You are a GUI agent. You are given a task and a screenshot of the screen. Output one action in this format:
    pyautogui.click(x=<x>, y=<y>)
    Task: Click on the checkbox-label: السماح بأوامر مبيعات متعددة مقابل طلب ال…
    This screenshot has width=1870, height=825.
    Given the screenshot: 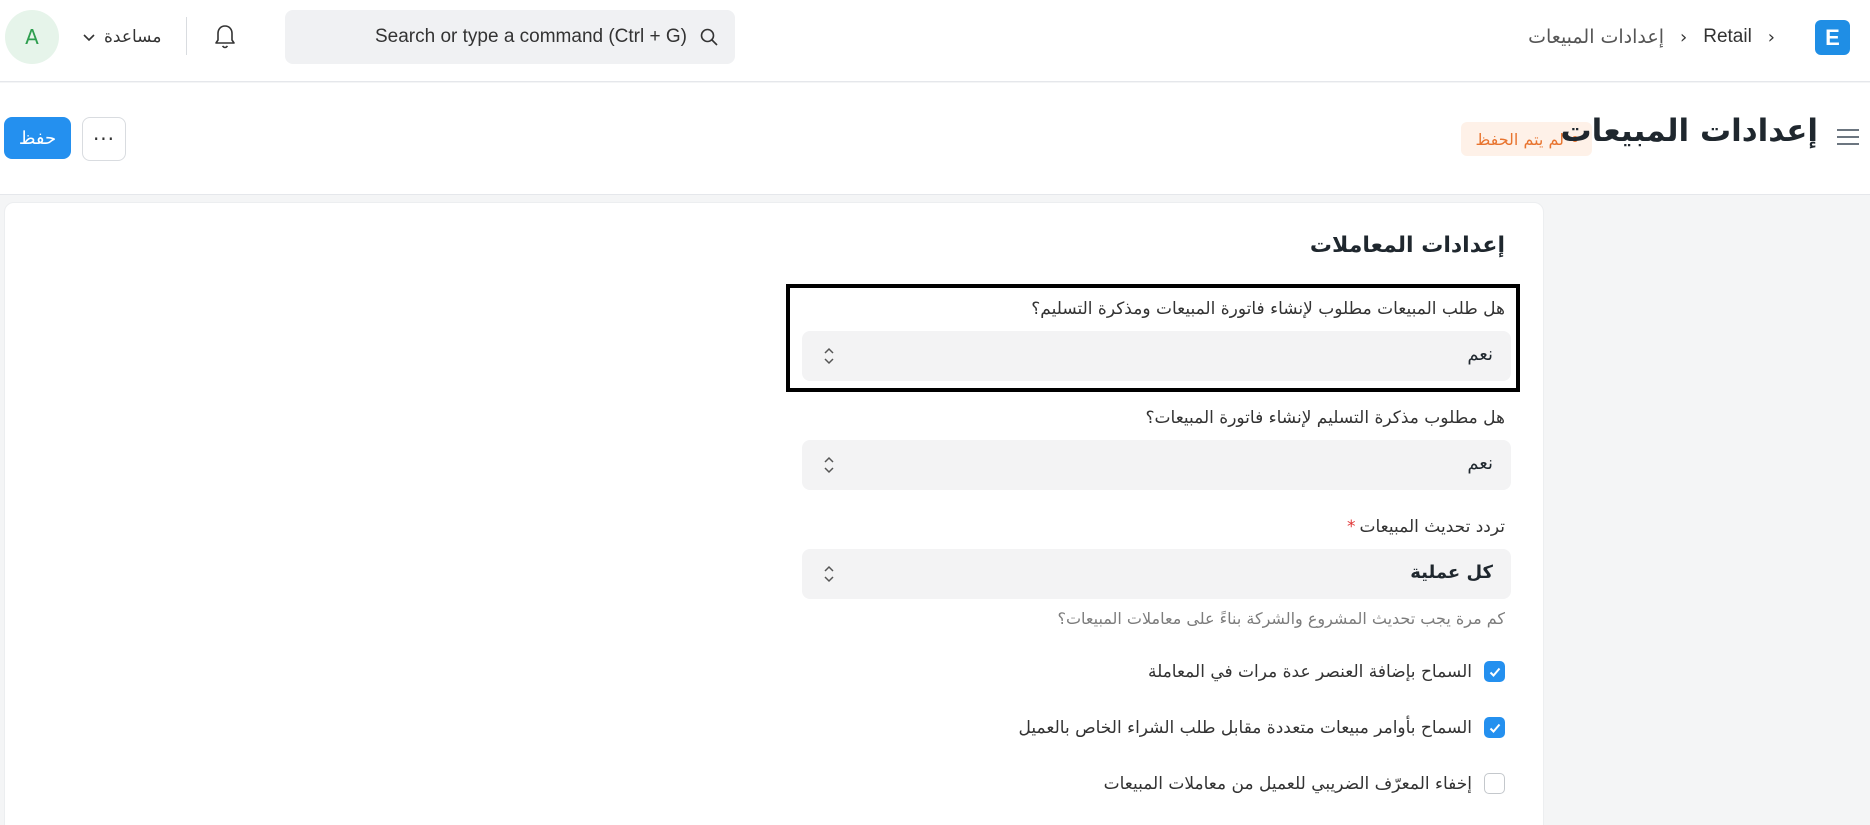 What is the action you would take?
    pyautogui.click(x=1245, y=727)
    